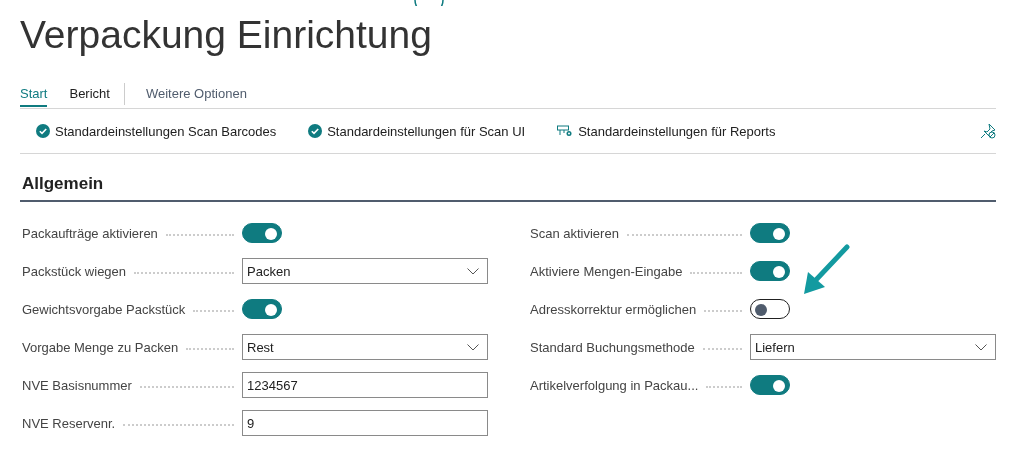  I want to click on field-label: Packstück wiegen, so click(74, 271).